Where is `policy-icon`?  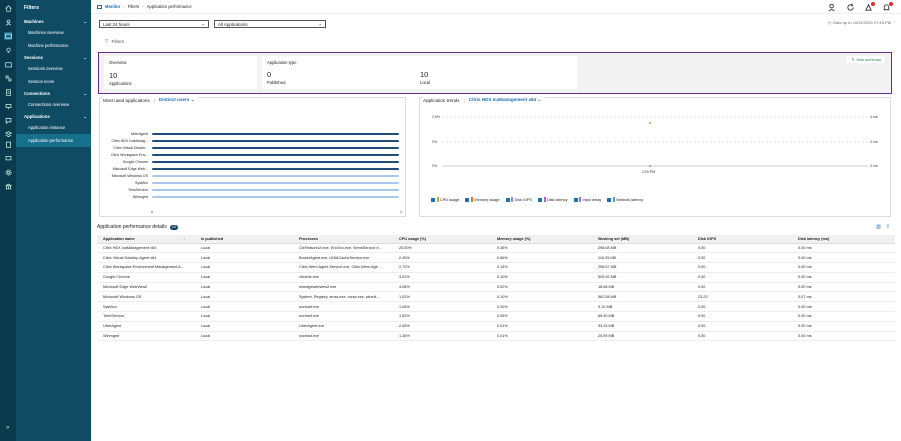
policy-icon is located at coordinates (8, 92).